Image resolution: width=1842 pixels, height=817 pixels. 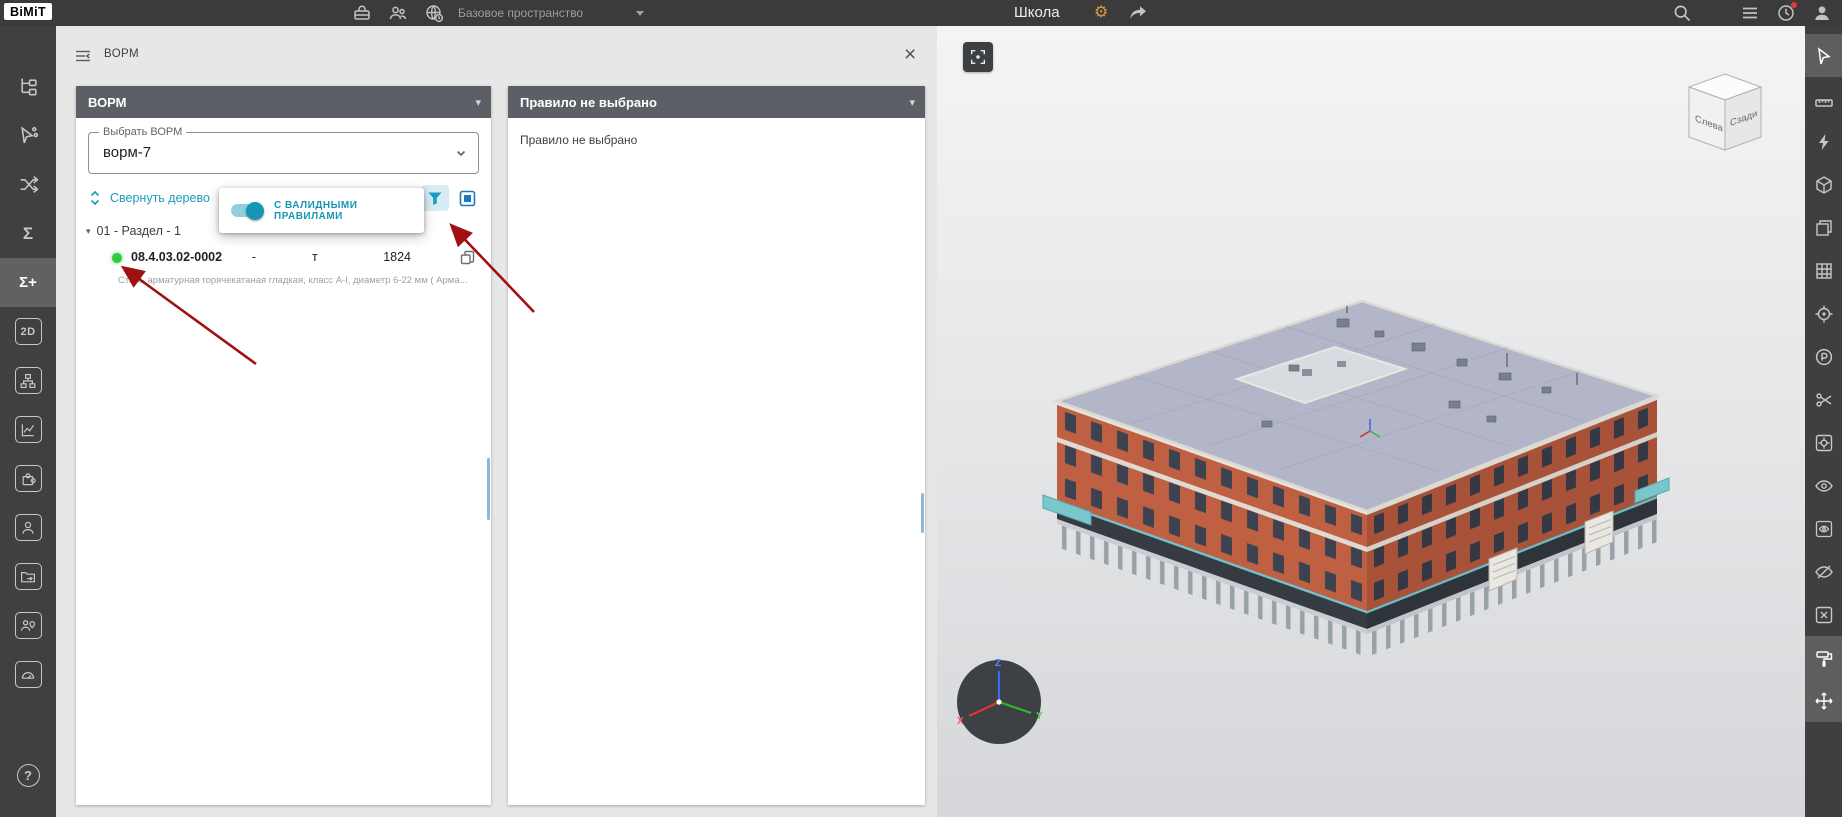 I want to click on search-button, so click(x=1682, y=13).